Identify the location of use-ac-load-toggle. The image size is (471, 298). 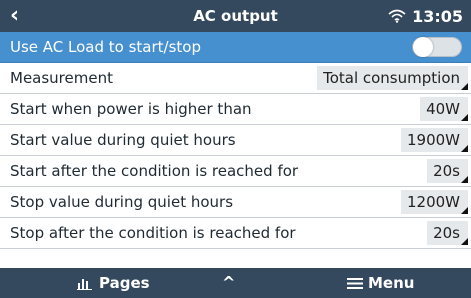
(437, 47).